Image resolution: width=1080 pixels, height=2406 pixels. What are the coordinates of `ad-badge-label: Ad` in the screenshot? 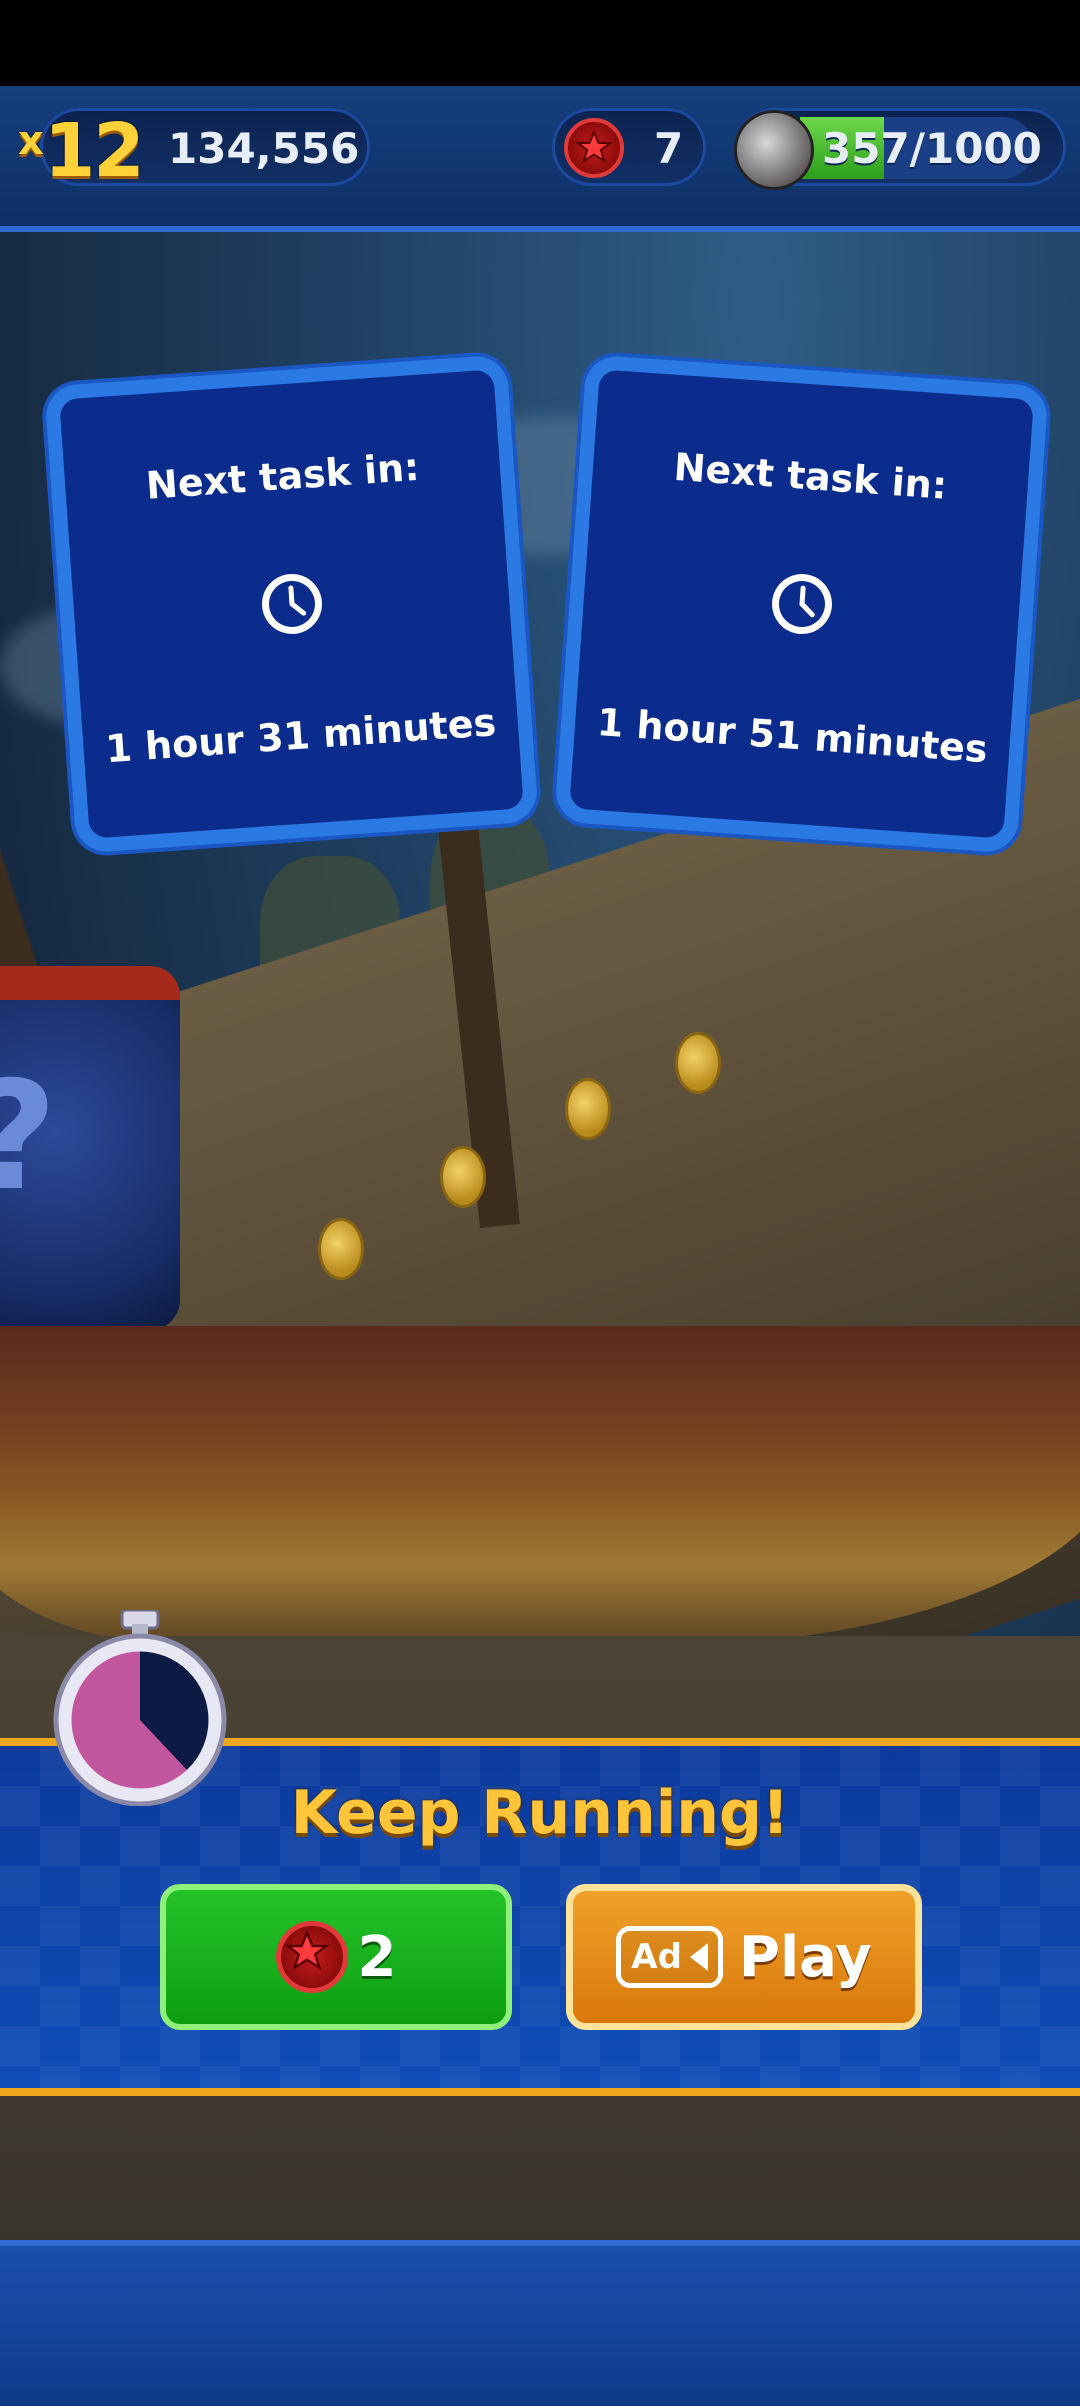 It's located at (656, 1957).